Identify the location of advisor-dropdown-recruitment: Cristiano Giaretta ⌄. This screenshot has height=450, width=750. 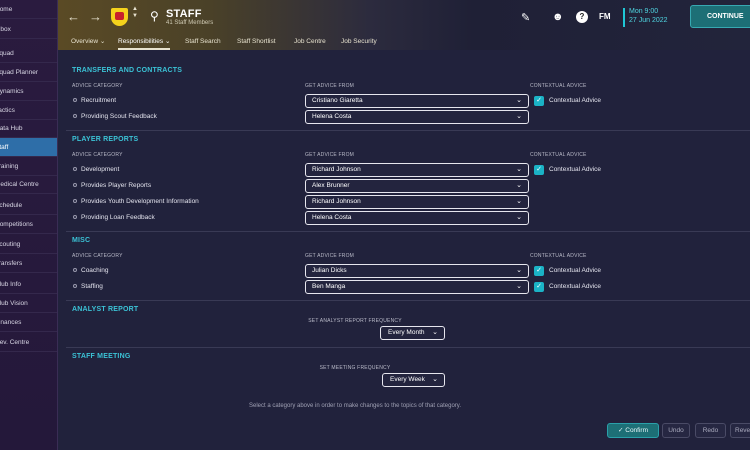
(417, 101).